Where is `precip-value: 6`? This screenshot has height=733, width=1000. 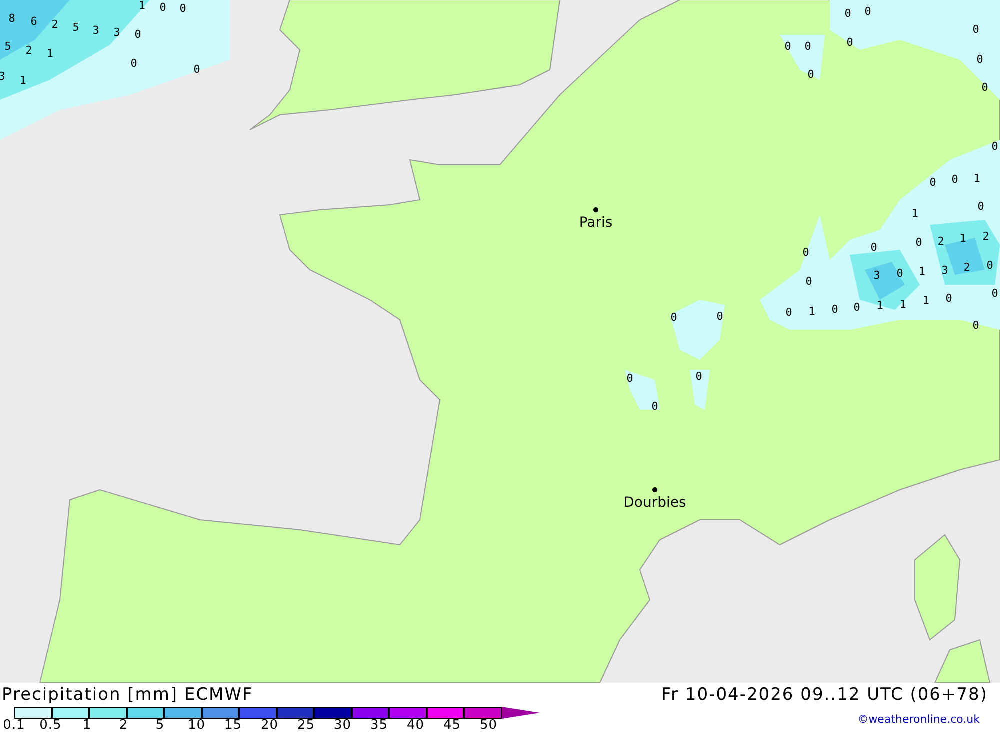
precip-value: 6 is located at coordinates (34, 21).